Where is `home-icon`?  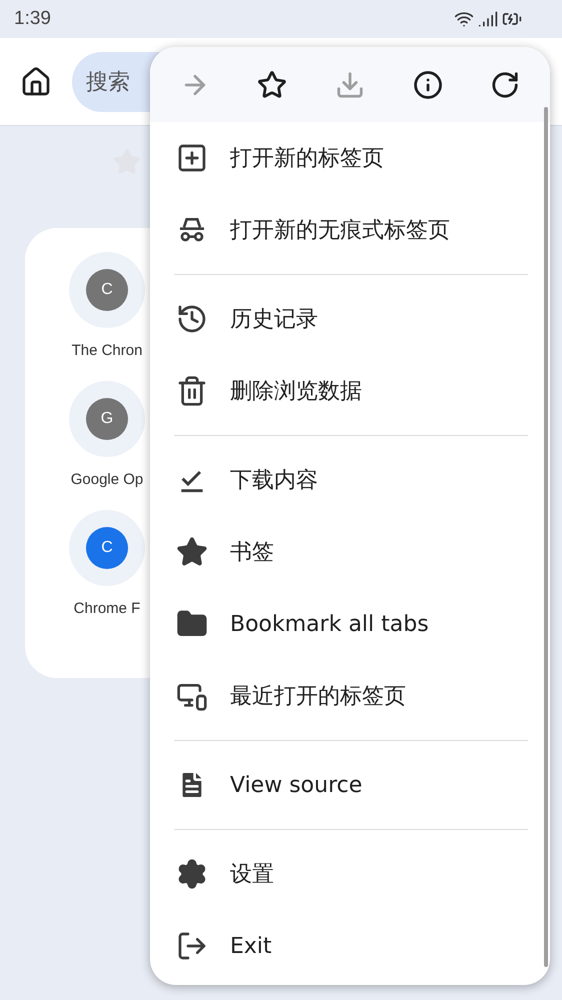 home-icon is located at coordinates (36, 82).